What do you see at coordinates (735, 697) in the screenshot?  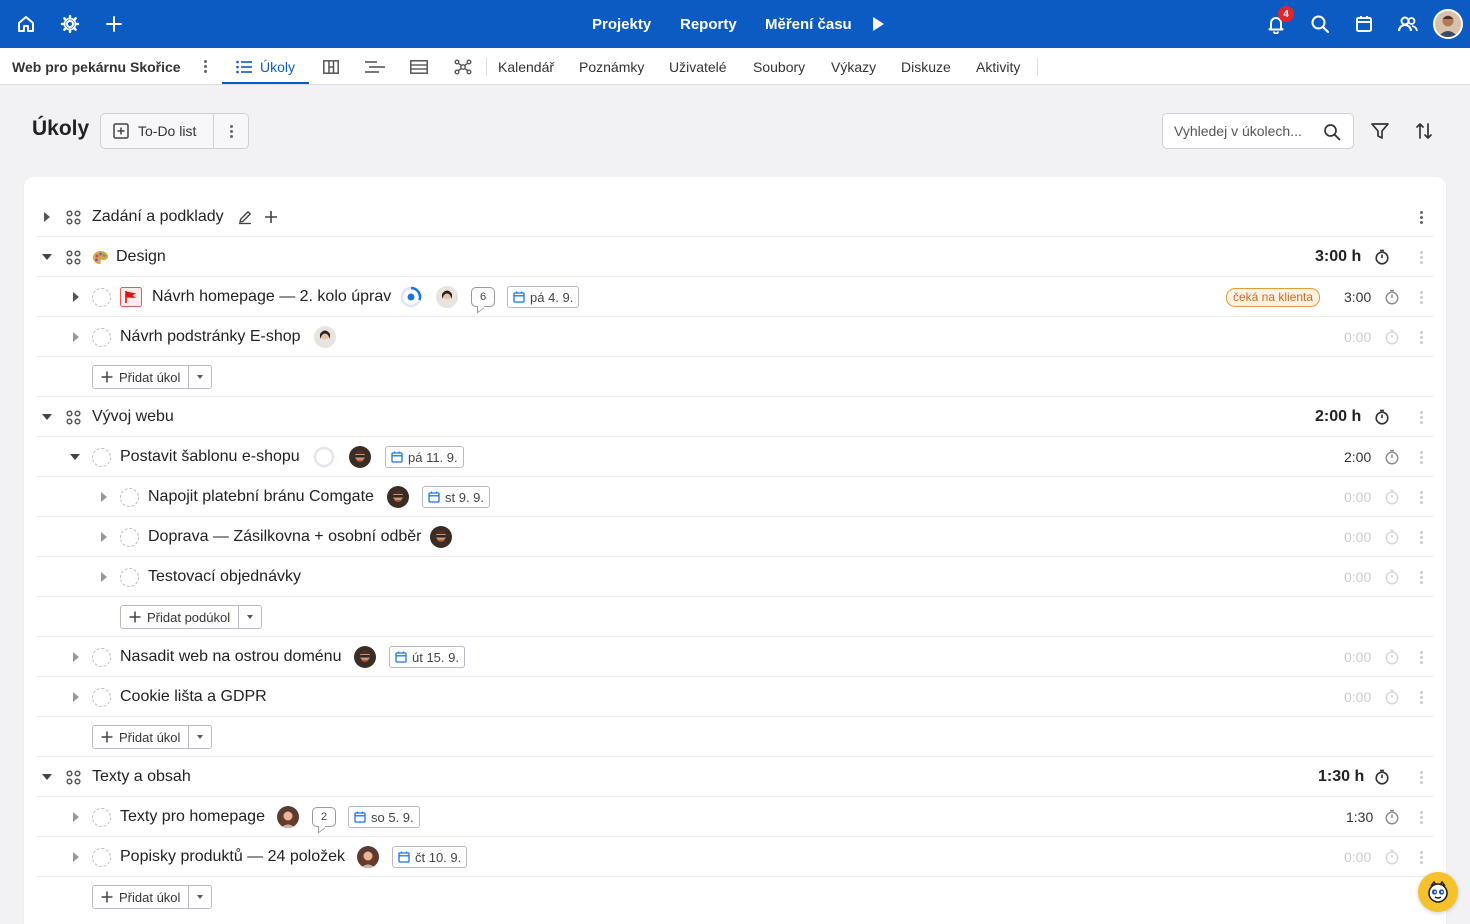 I see `task-row: Cookie lišta a GDPR 0:00` at bounding box center [735, 697].